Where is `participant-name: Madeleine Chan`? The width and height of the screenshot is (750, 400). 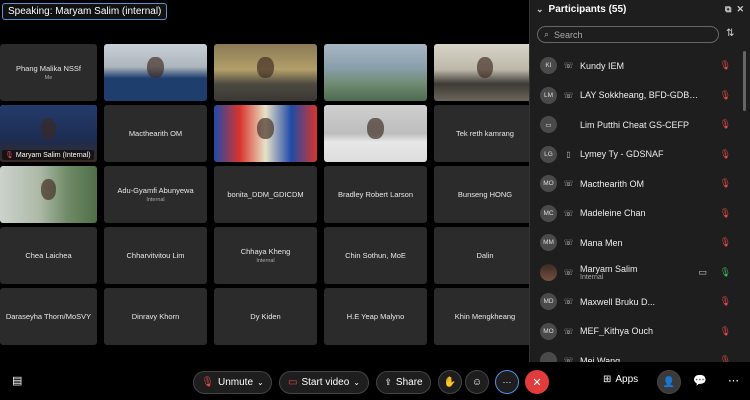
participant-name: Madeleine Chan is located at coordinates (613, 213).